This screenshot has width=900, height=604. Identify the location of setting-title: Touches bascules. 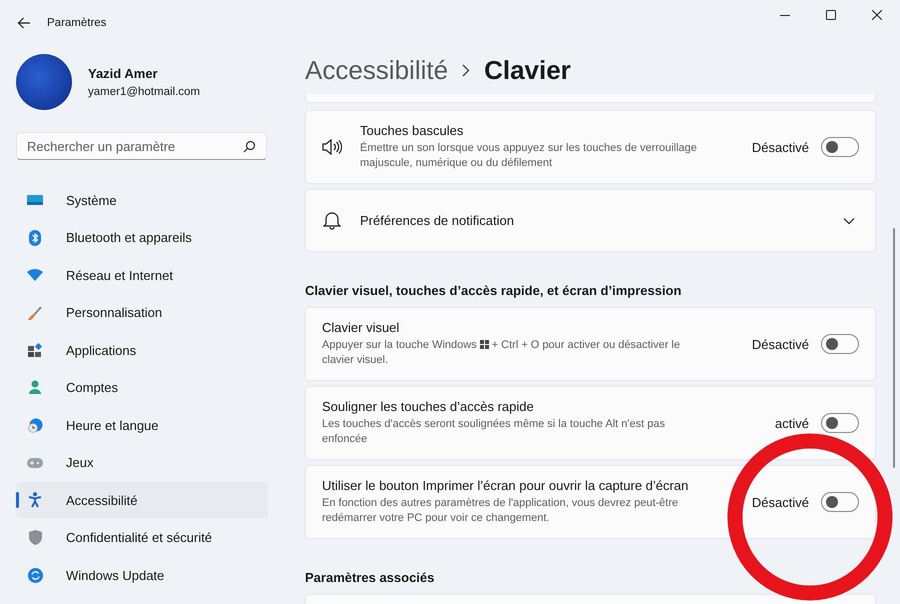
(412, 130).